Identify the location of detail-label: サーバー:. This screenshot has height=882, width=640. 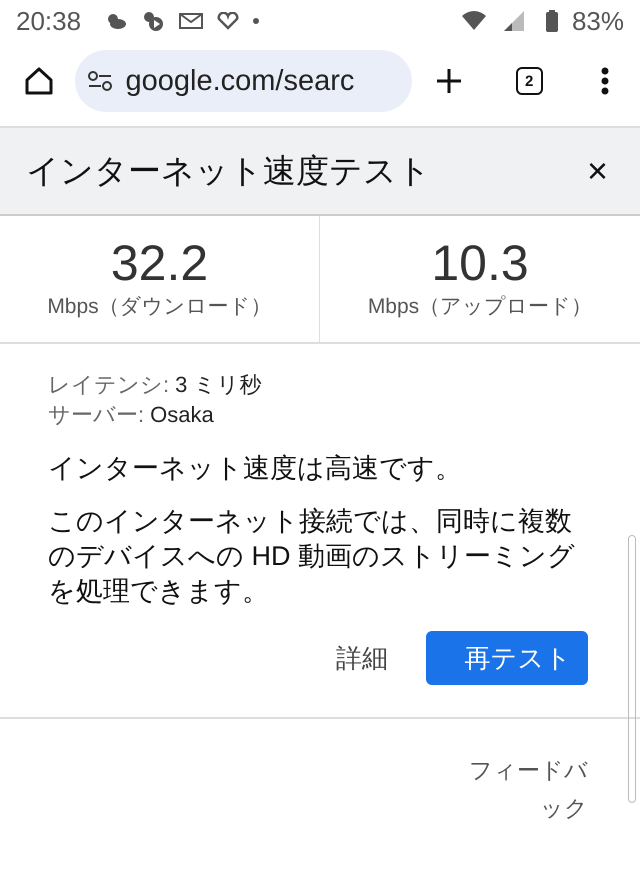
(96, 415).